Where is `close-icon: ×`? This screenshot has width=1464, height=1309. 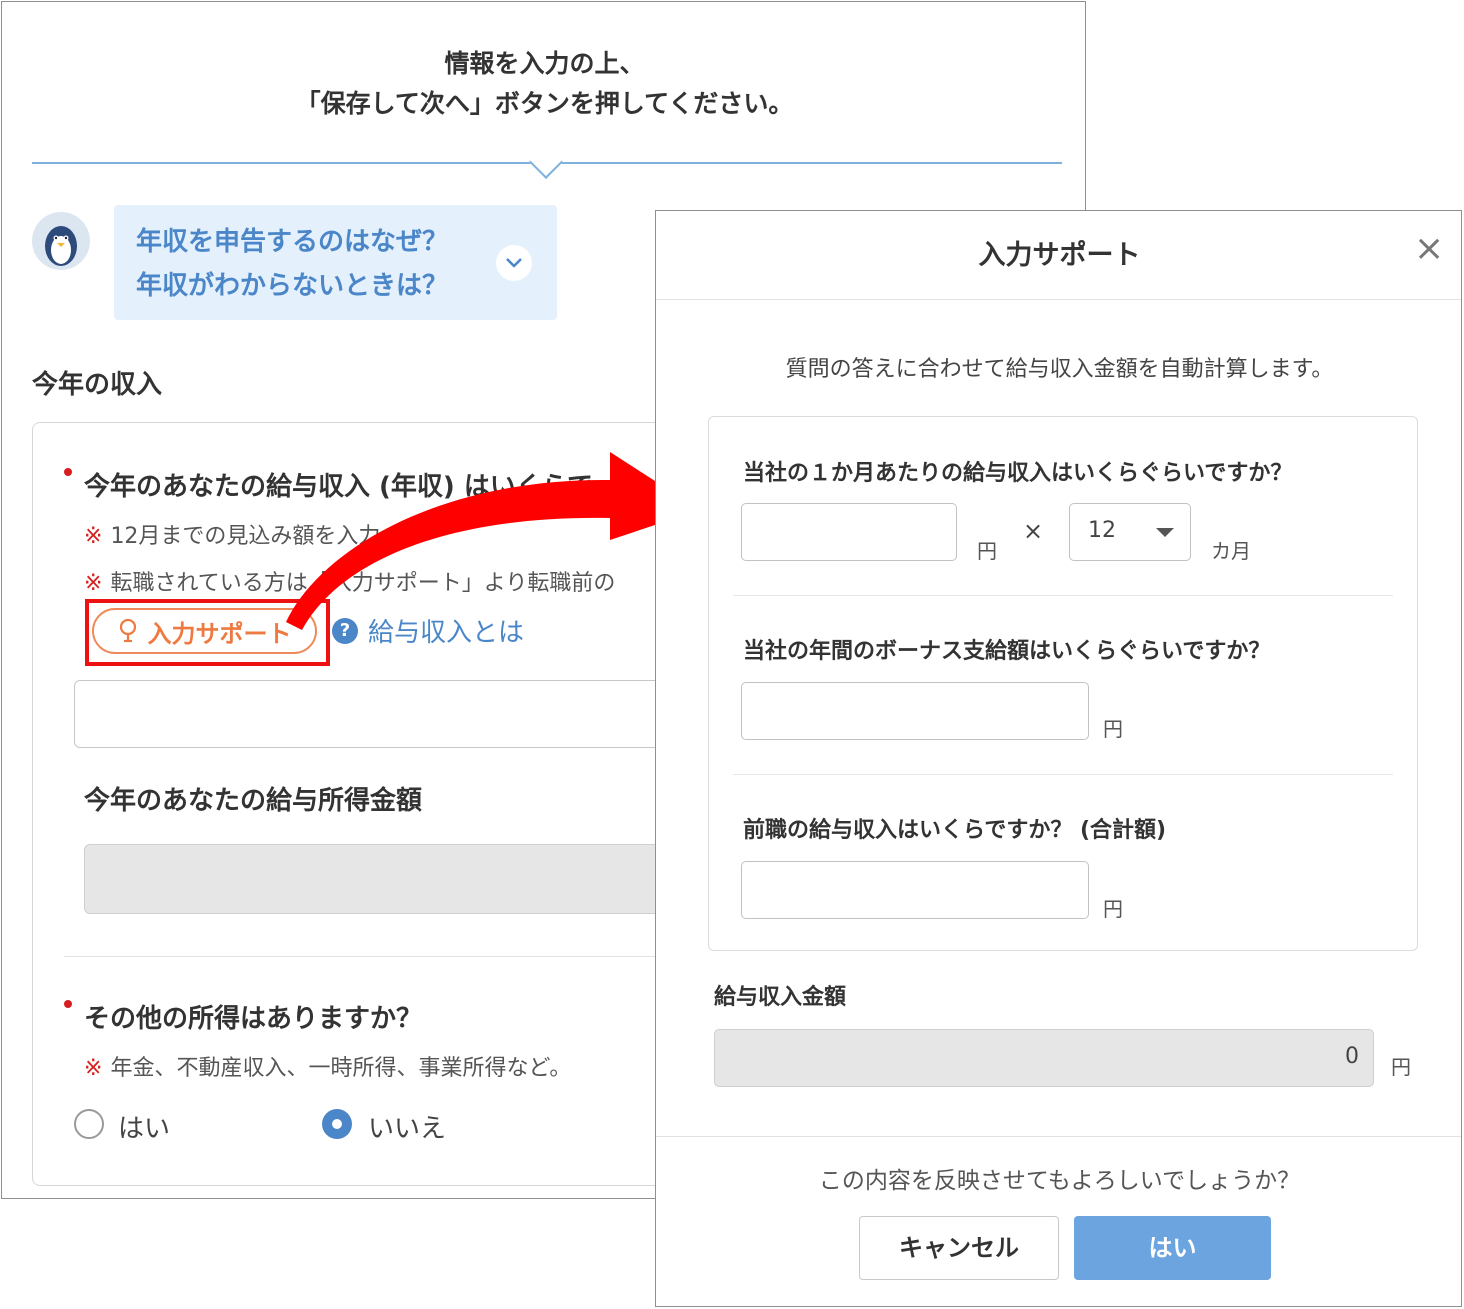 close-icon: × is located at coordinates (1429, 249).